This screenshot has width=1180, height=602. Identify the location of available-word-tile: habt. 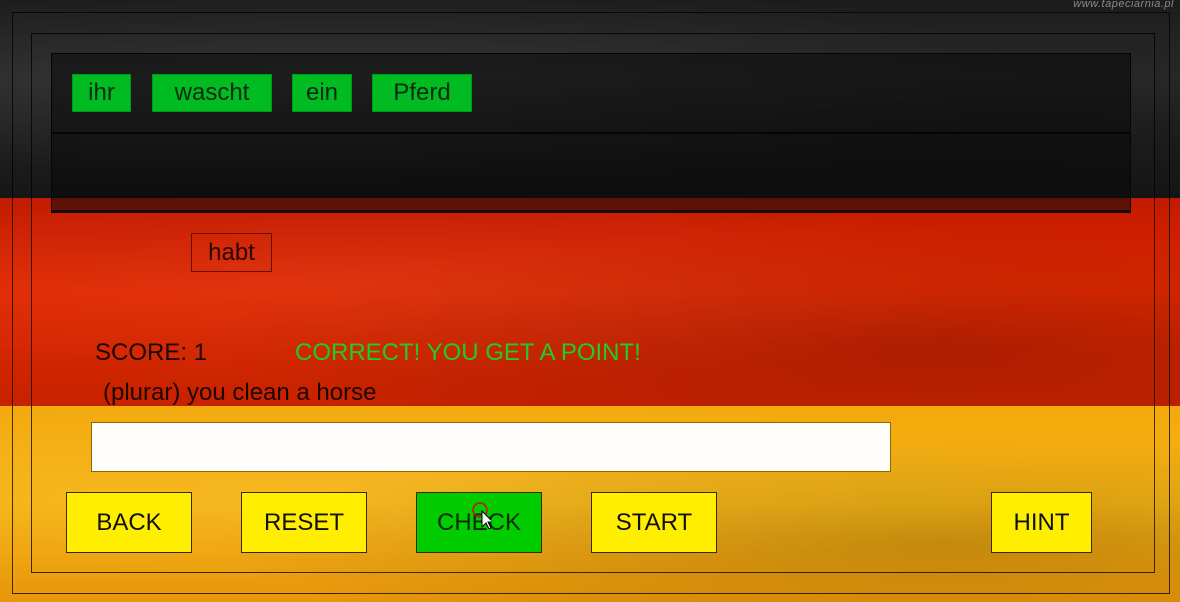
(231, 252).